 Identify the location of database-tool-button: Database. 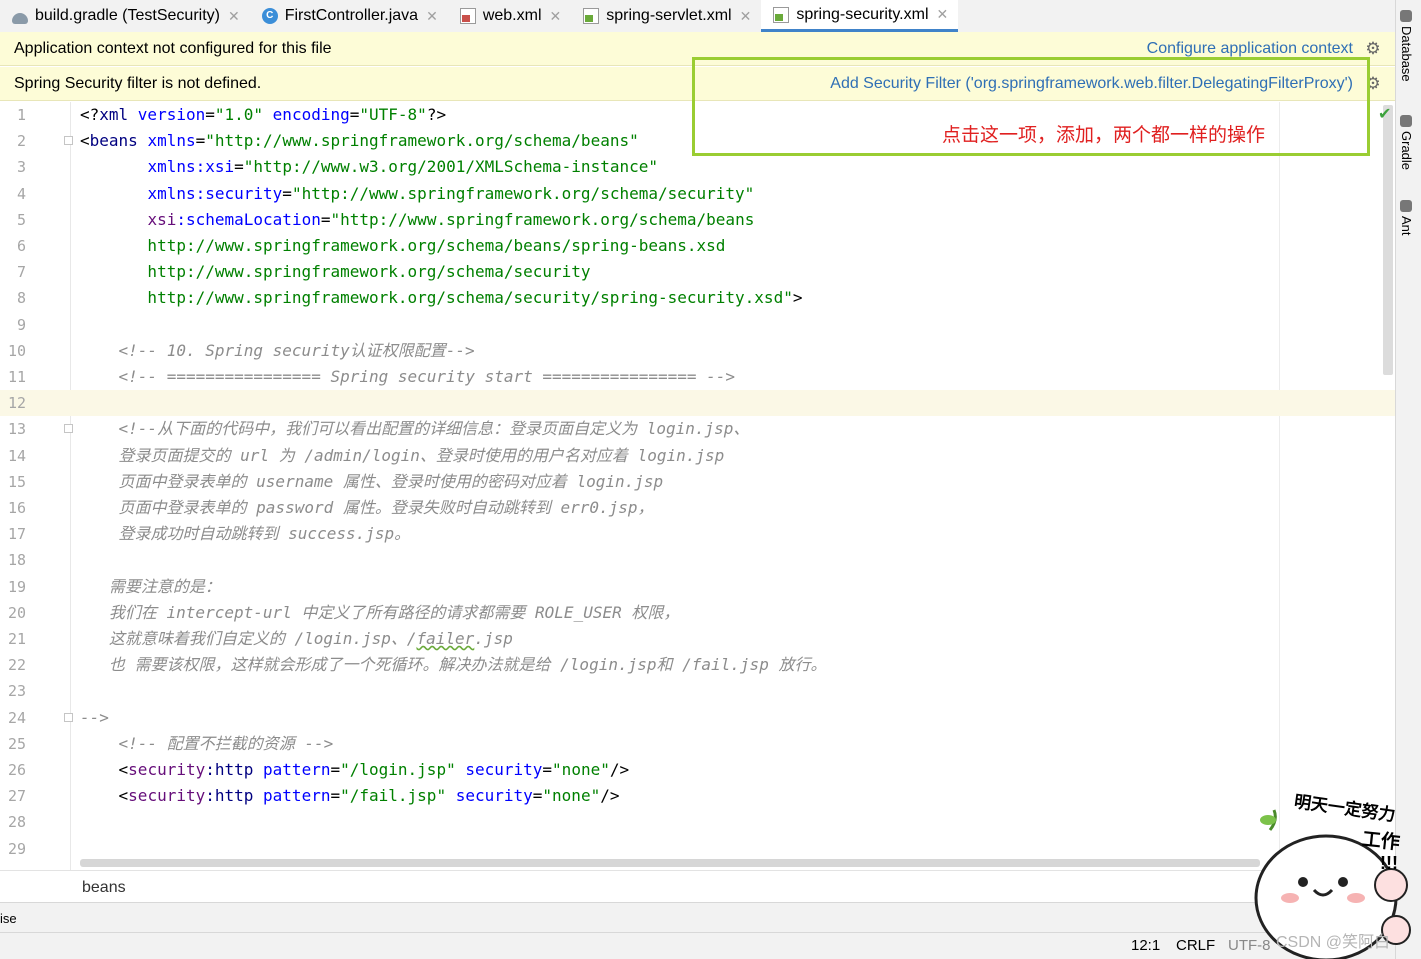
(1406, 46).